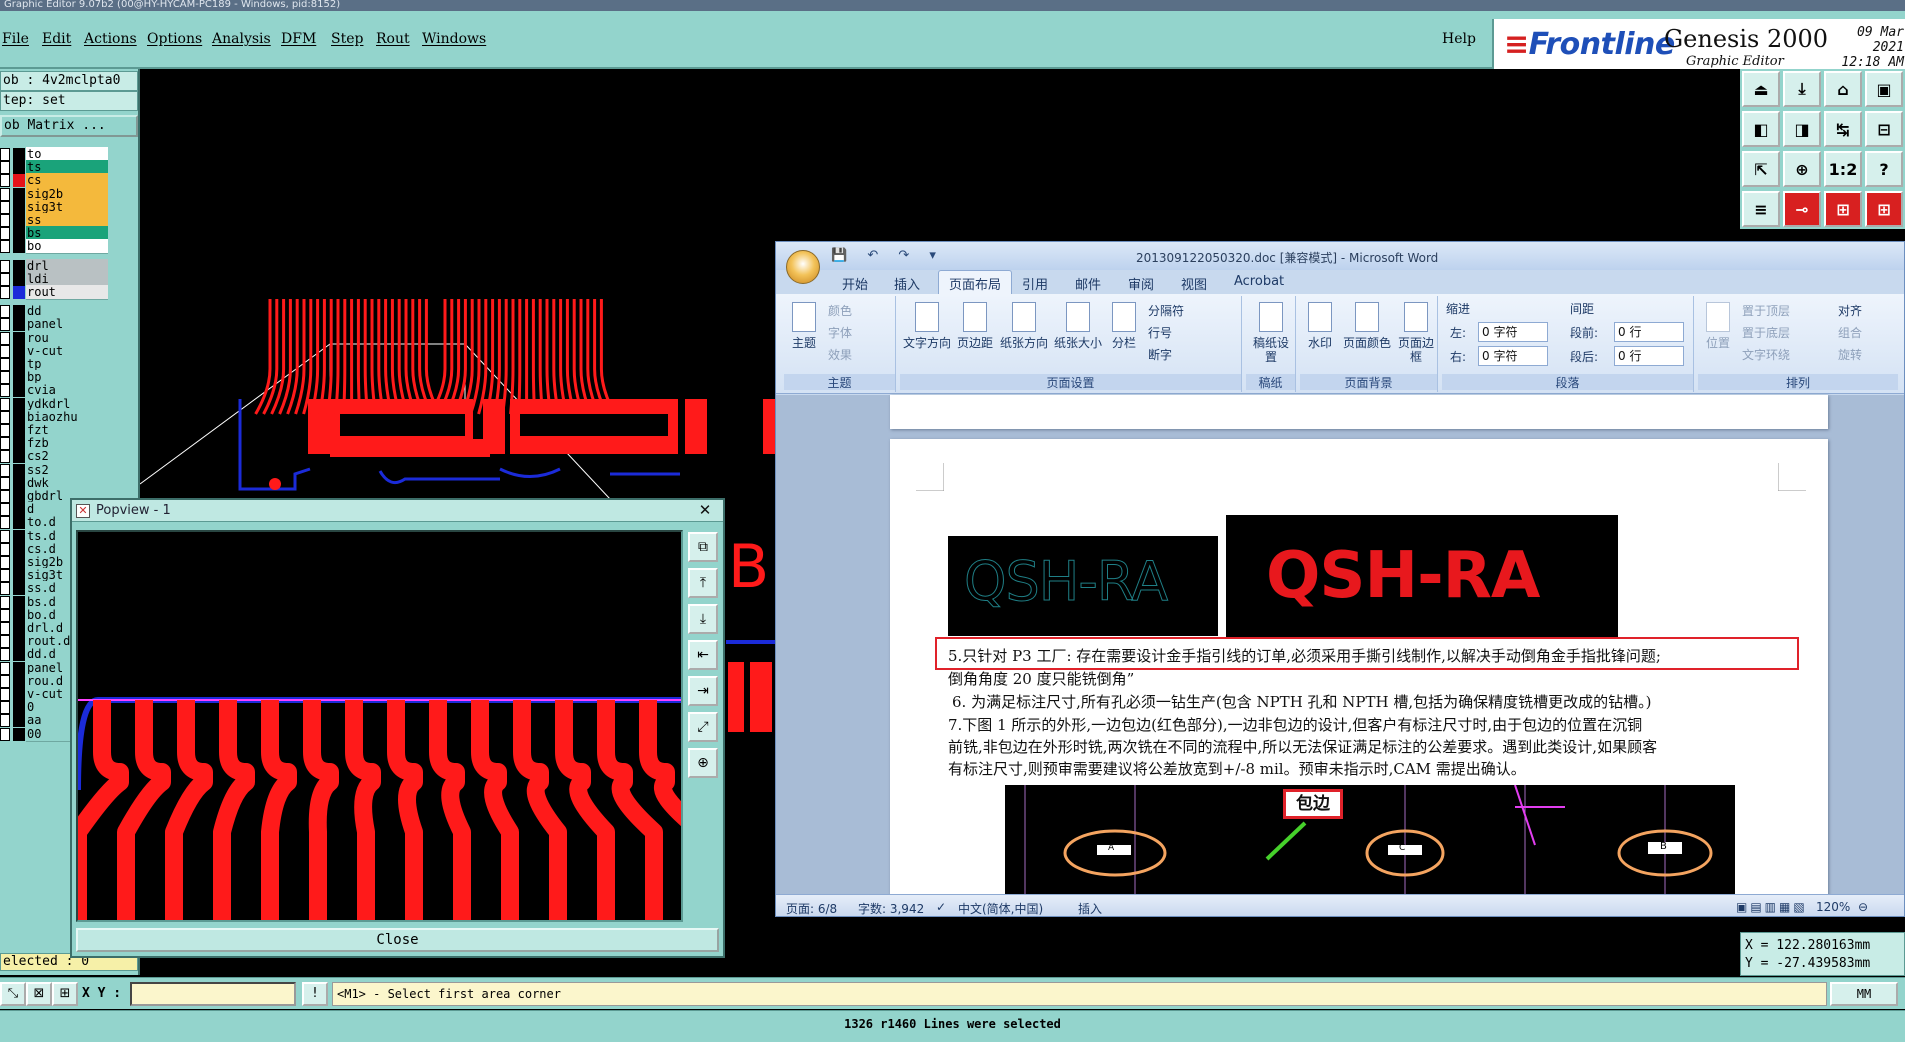 The image size is (1905, 1042). I want to click on menu-edit: Edit, so click(56, 39).